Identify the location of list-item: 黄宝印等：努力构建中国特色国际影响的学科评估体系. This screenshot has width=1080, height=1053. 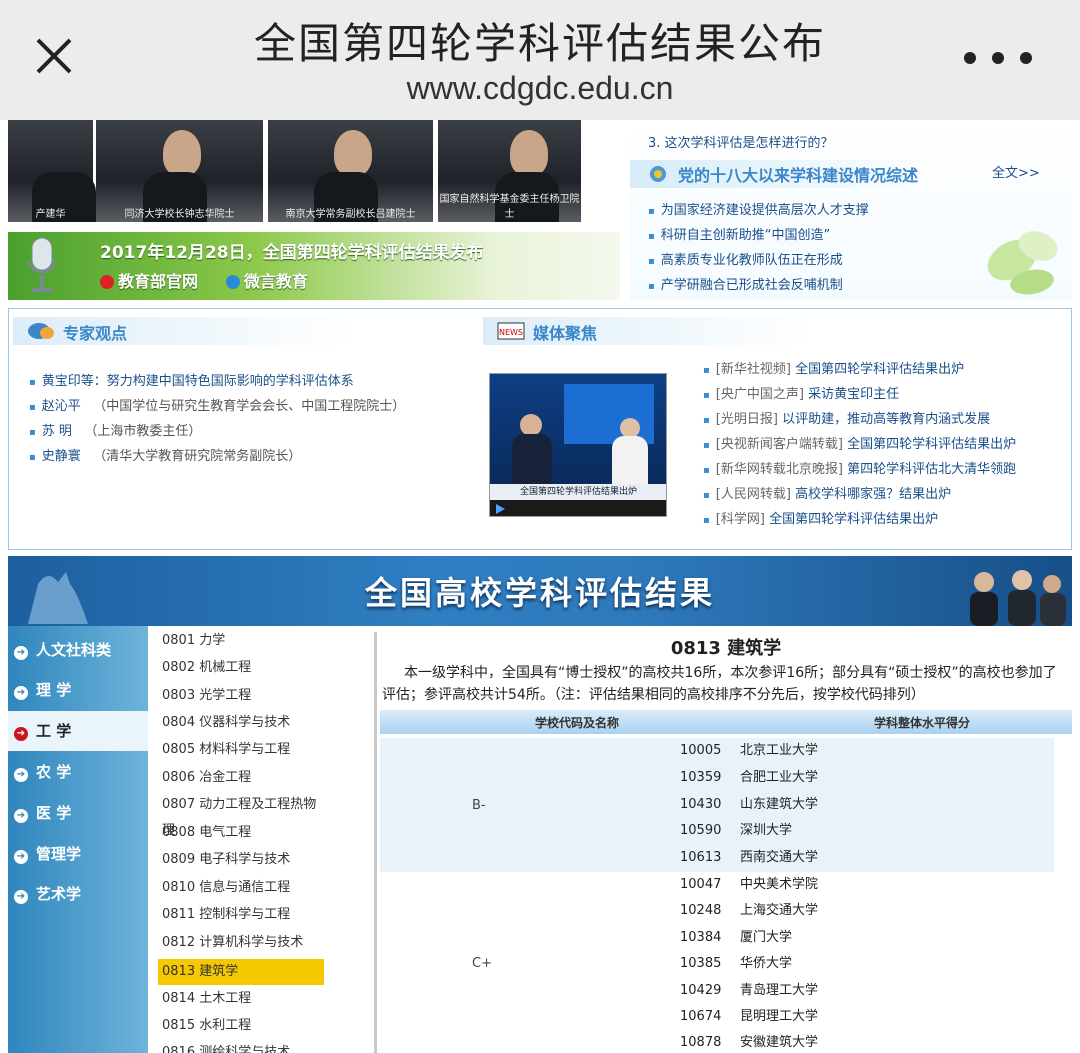
(217, 381).